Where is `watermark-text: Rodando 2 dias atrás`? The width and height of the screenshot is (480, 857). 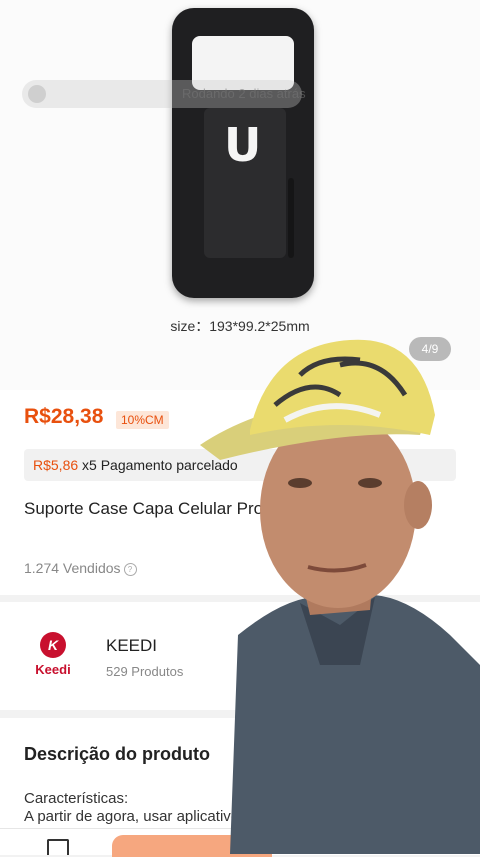 watermark-text: Rodando 2 dias atrás is located at coordinates (244, 93).